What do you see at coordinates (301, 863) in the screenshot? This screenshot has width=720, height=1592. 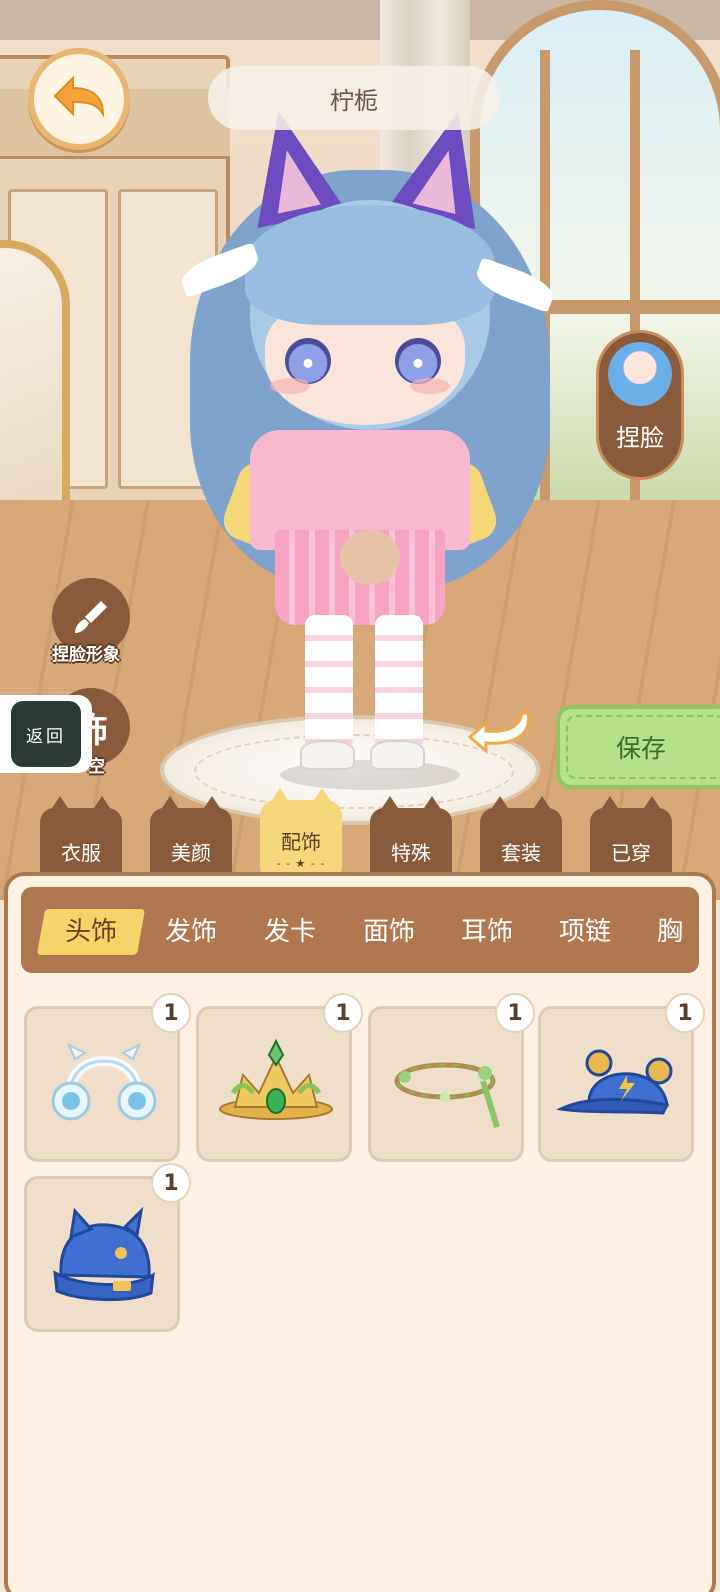 I see `tab-stars: - - ★ - -` at bounding box center [301, 863].